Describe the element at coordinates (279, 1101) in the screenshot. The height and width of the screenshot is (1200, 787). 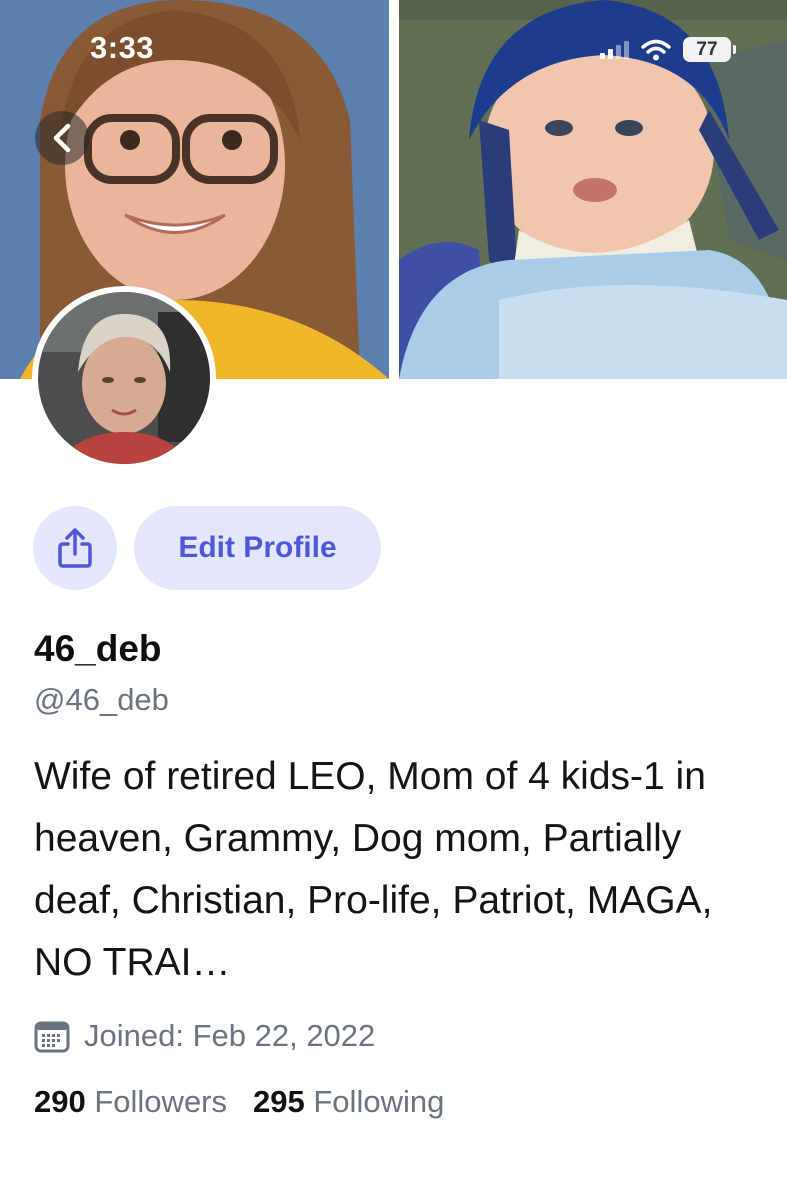
I see `following-count: 295` at that location.